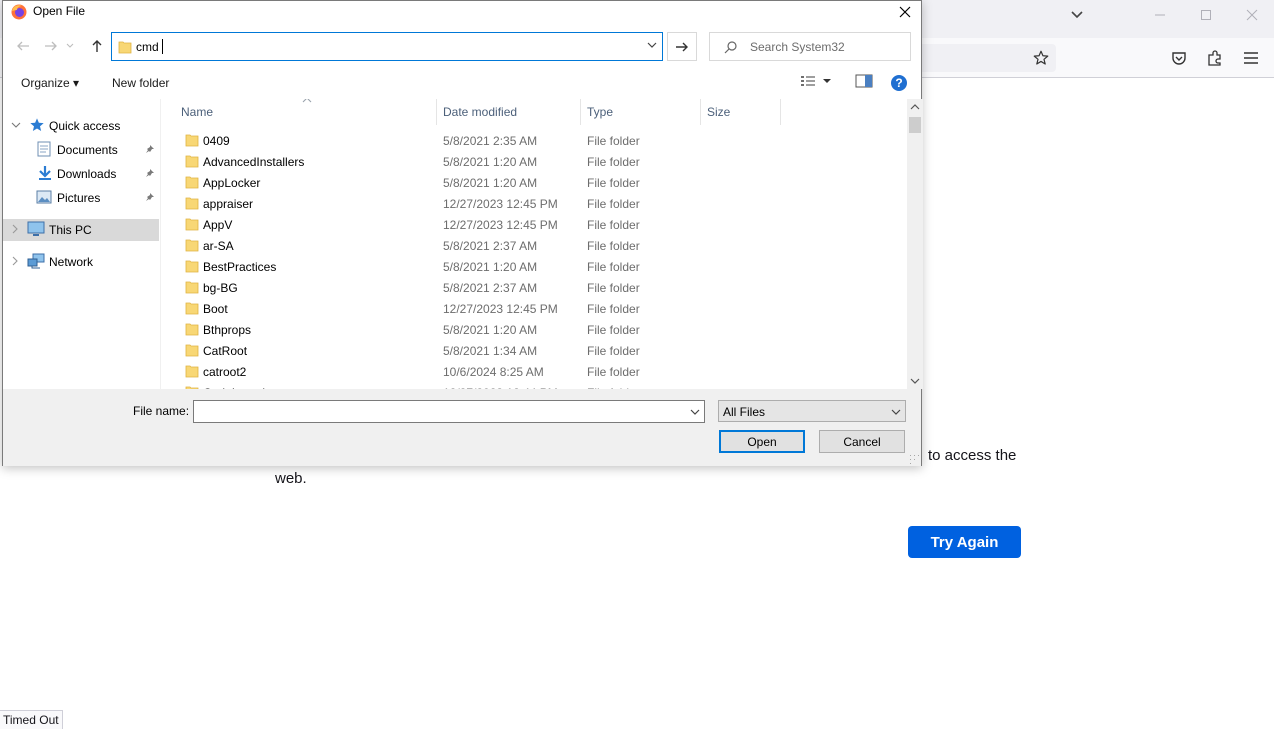  Describe the element at coordinates (1077, 15) in the screenshot. I see `tab-list-chevron-icon` at that location.